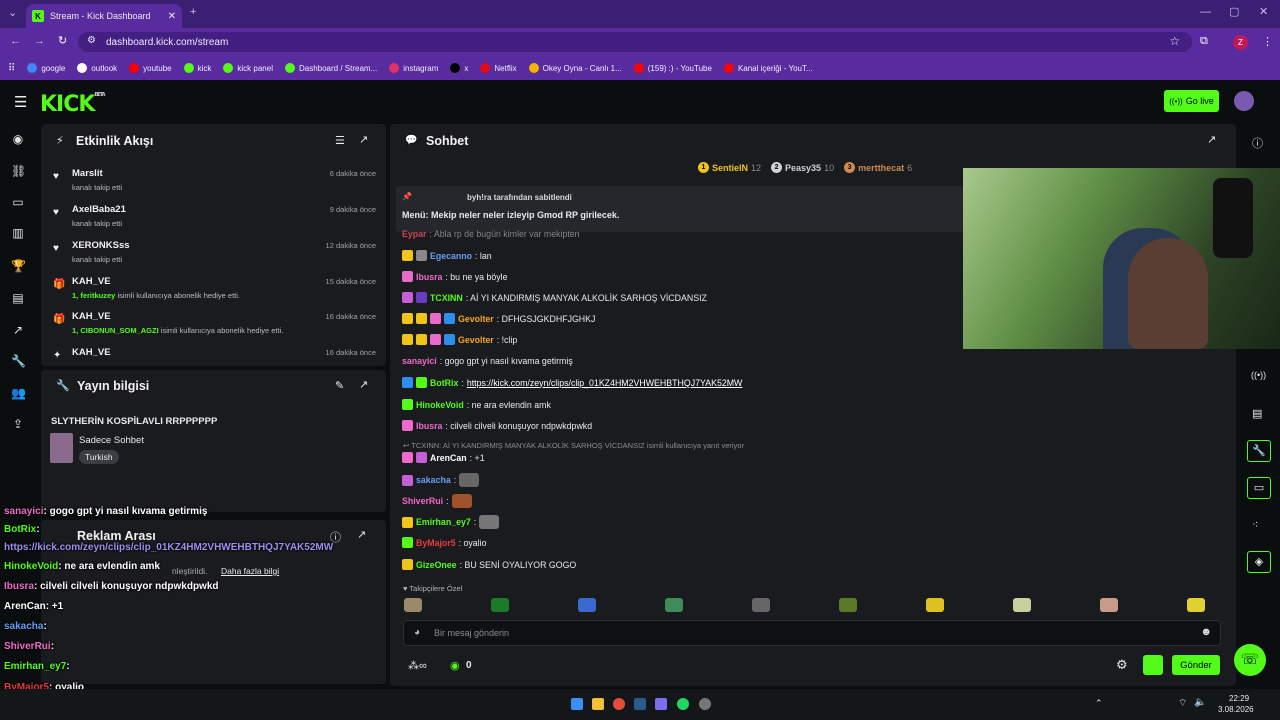  Describe the element at coordinates (18, 202) in the screenshot. I see `layout-rail-icon: ▭` at that location.